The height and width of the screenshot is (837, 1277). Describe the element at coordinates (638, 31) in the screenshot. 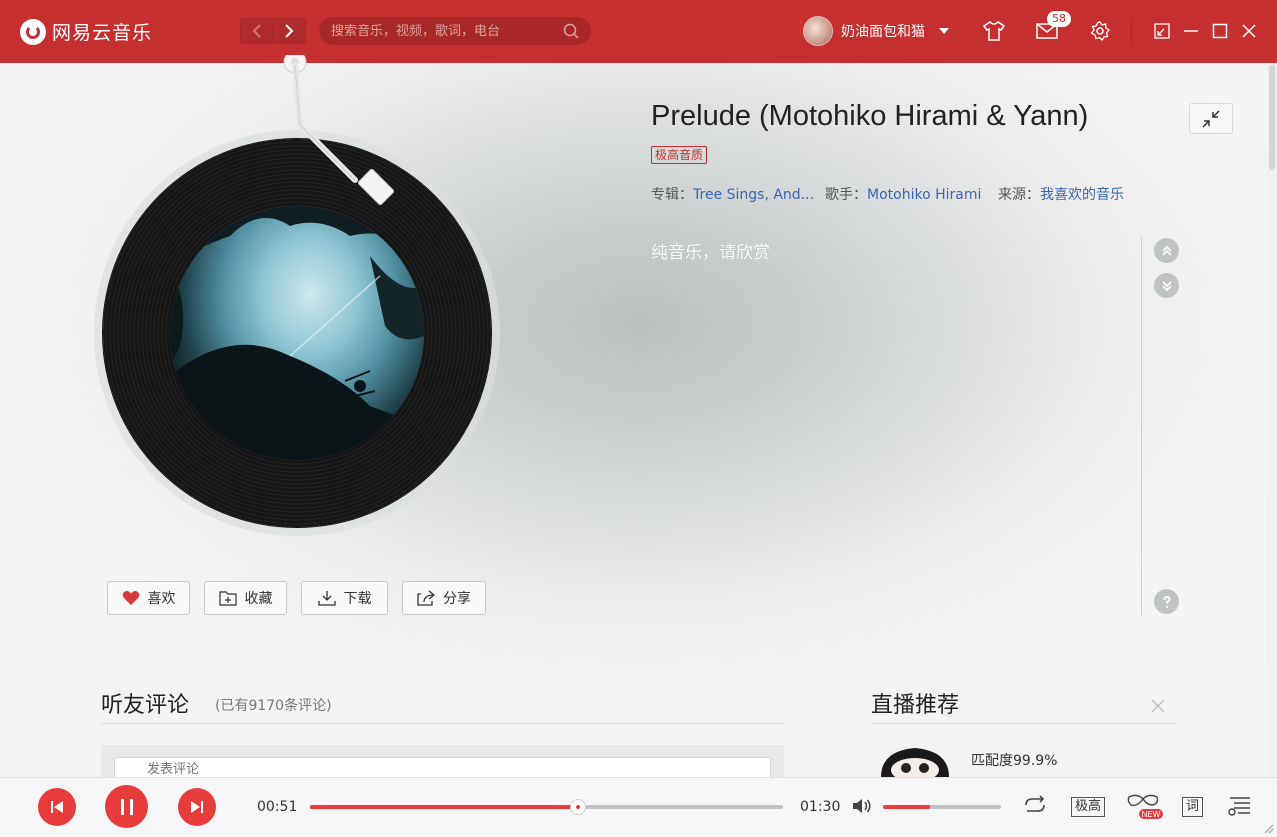

I see `title-bar: 网易云音乐 奶油面包和猫 58` at that location.